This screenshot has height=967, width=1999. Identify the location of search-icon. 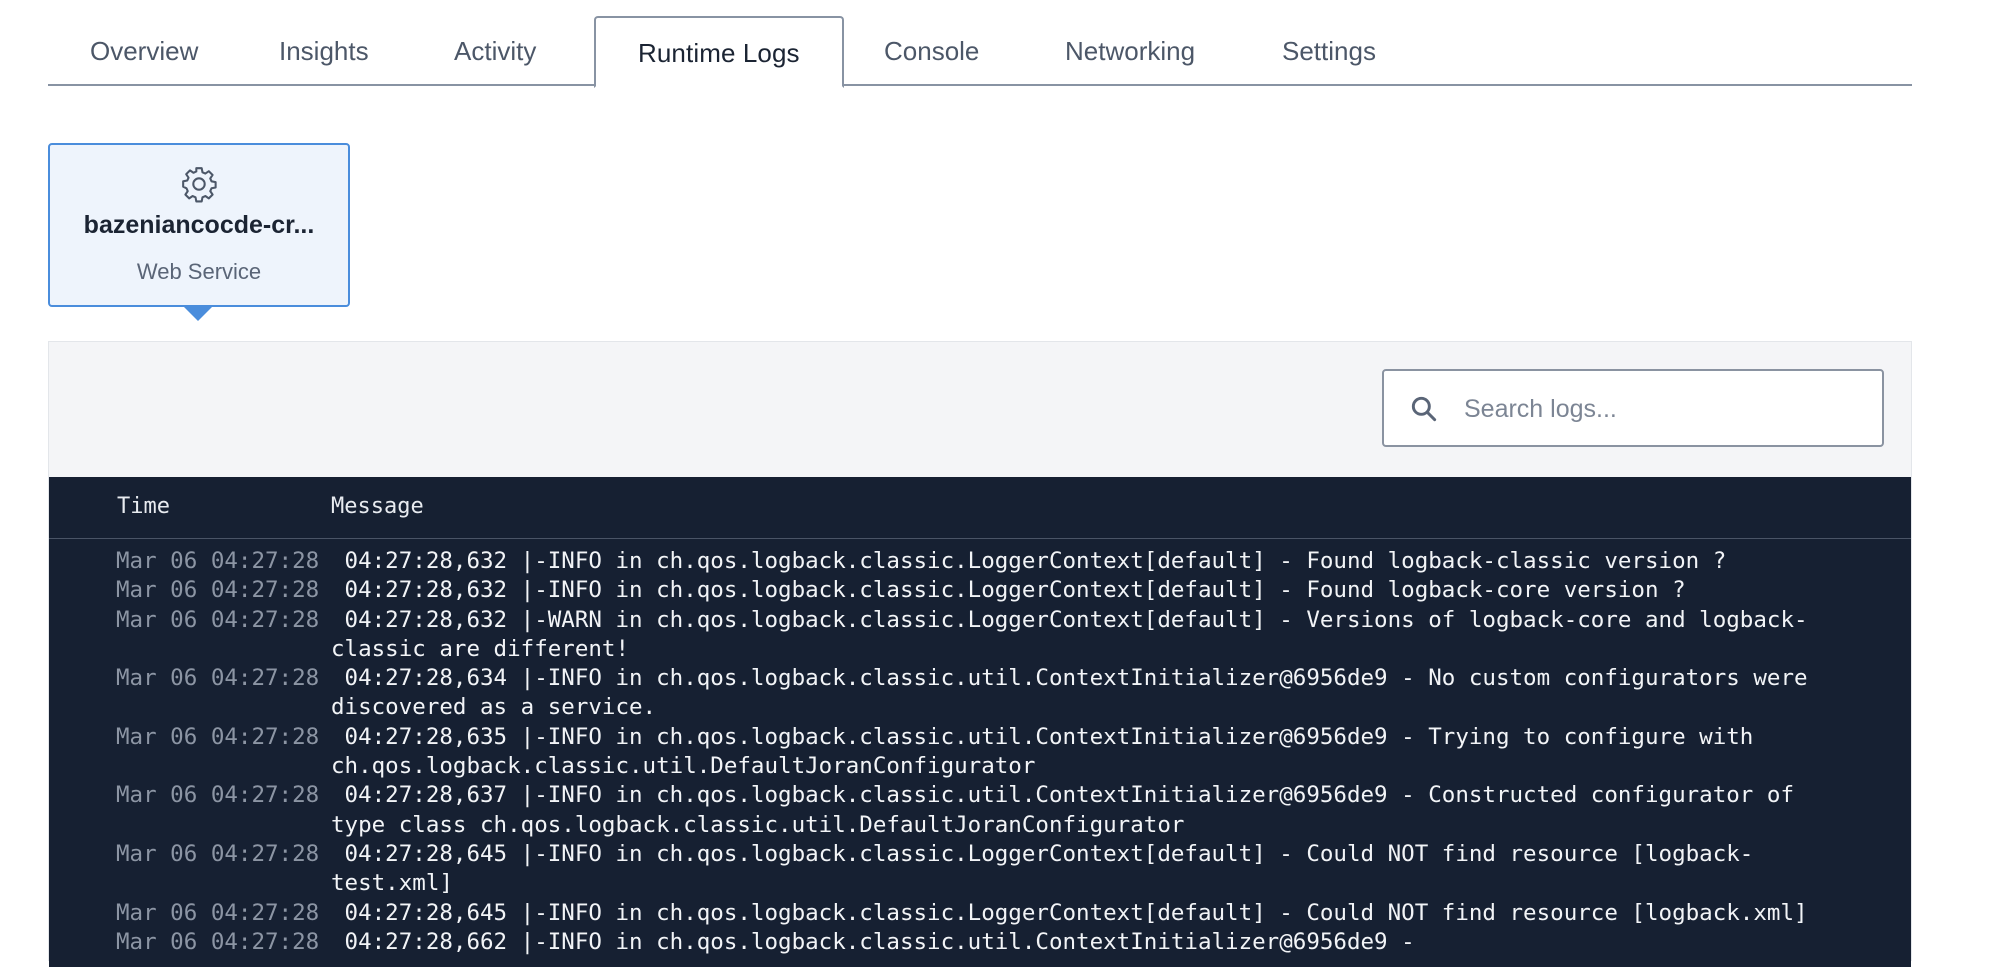
(1424, 409).